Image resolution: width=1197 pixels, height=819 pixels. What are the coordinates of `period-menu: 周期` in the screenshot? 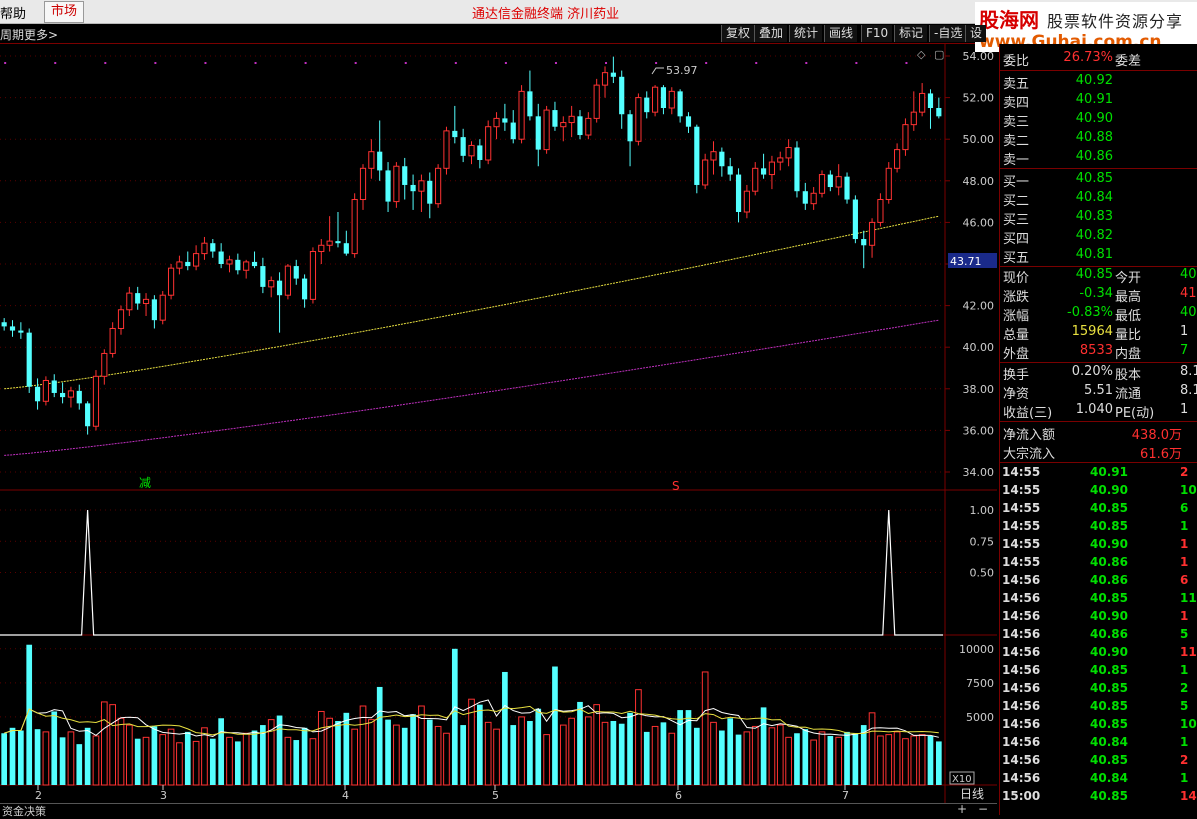 It's located at (12, 34).